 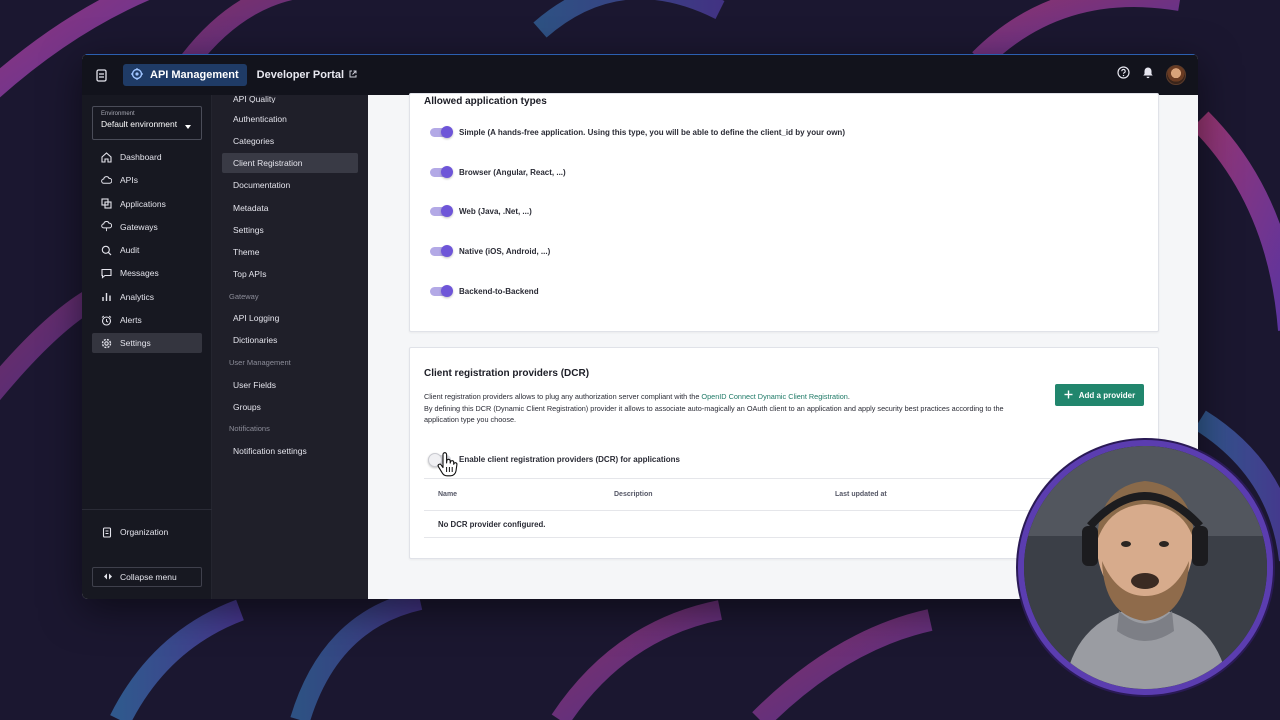 I want to click on user-avatar, so click(x=1176, y=75).